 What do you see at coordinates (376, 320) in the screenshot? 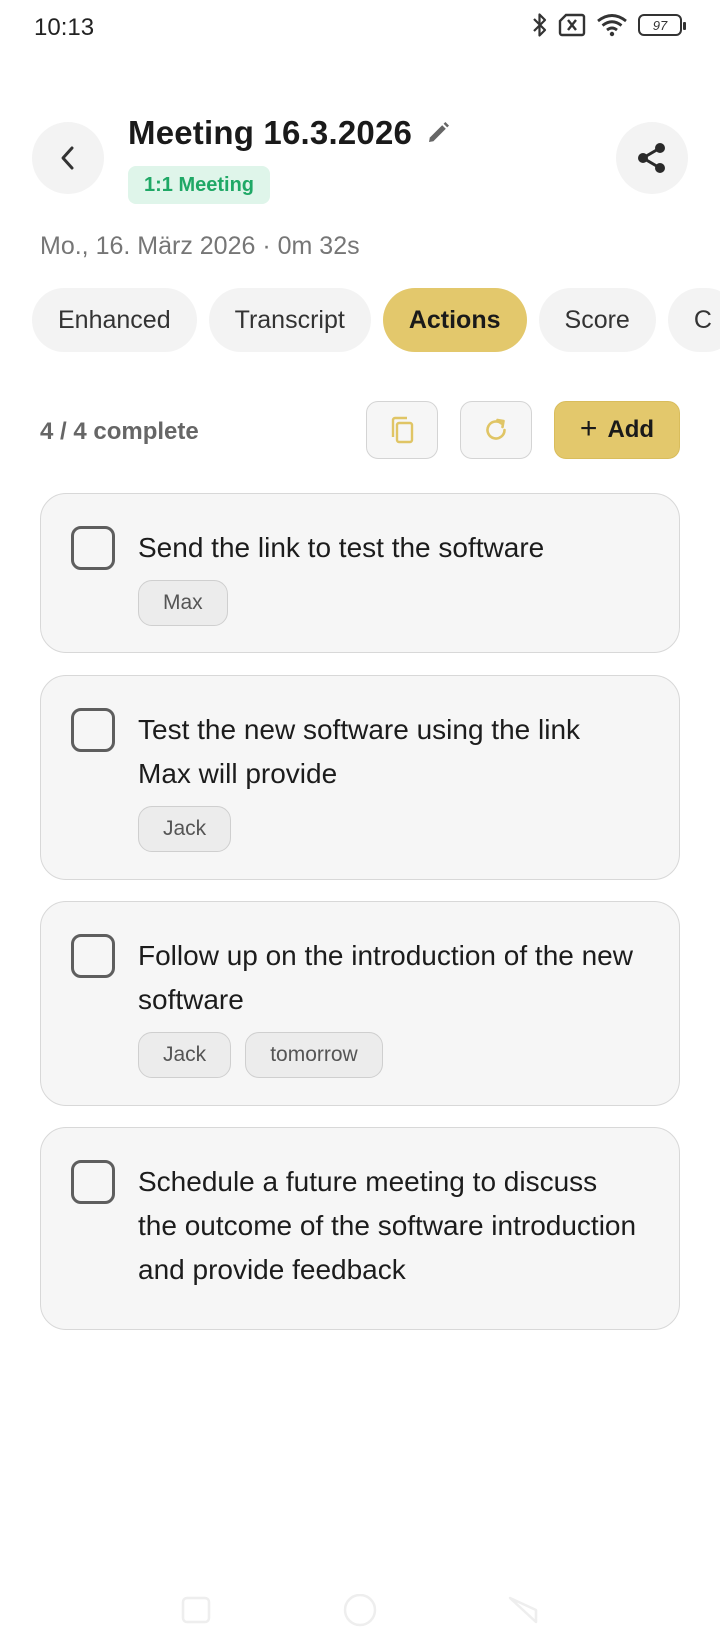
I see `tab-bar: Enhanced Transcript Actions Score C` at bounding box center [376, 320].